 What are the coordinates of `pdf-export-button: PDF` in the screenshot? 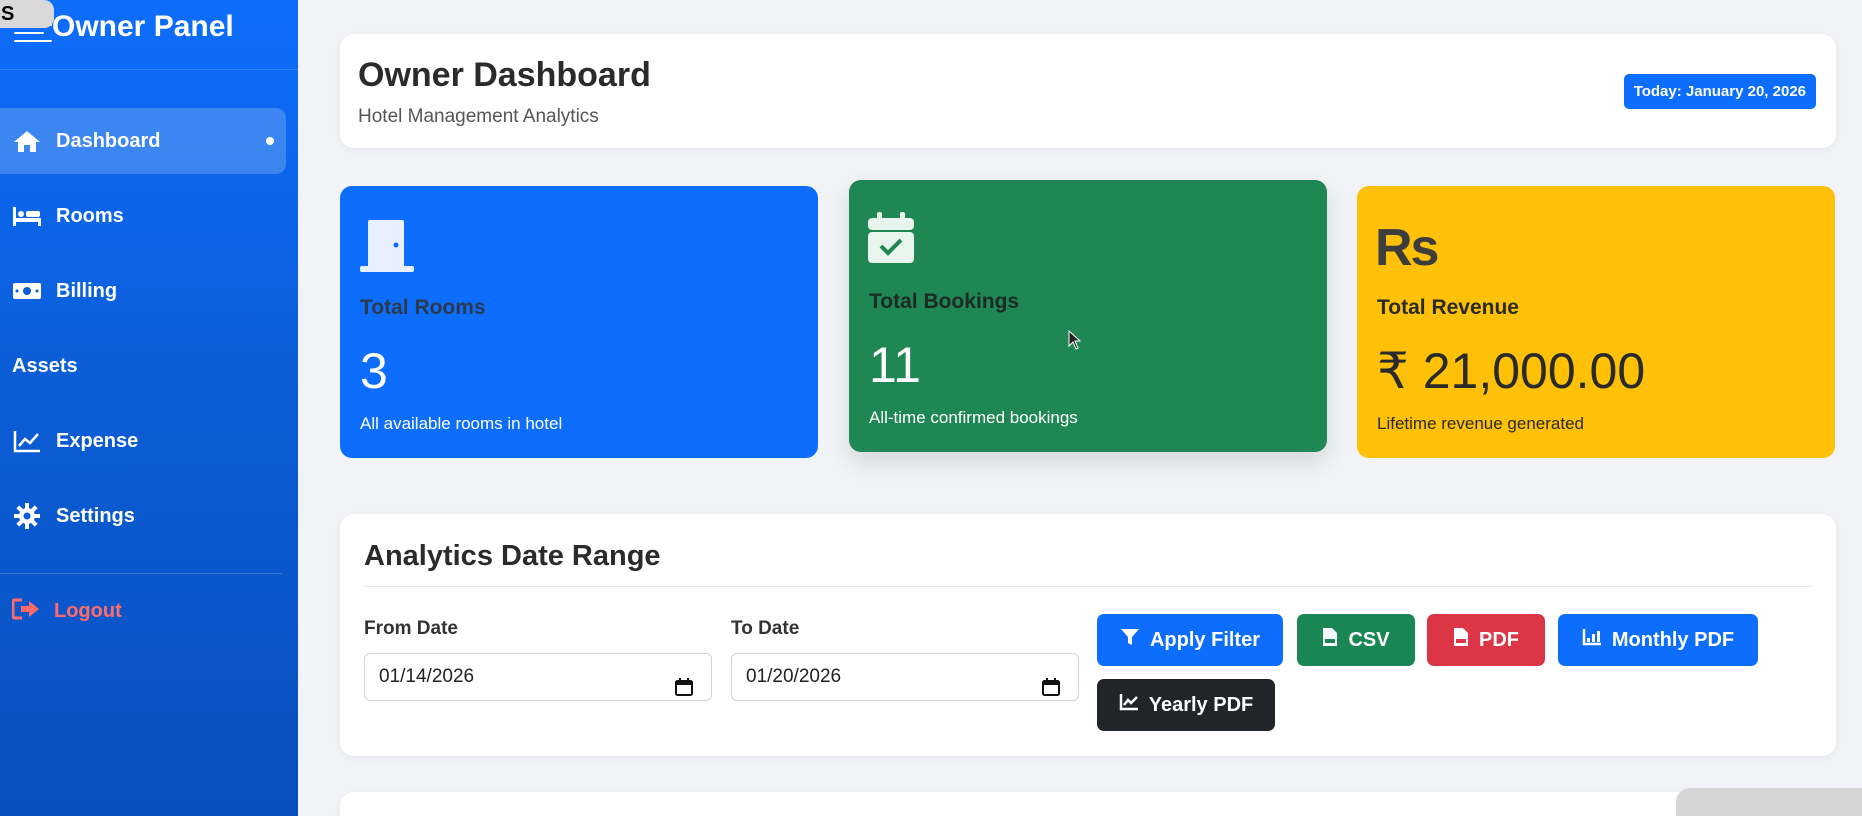 It's located at (1486, 640).